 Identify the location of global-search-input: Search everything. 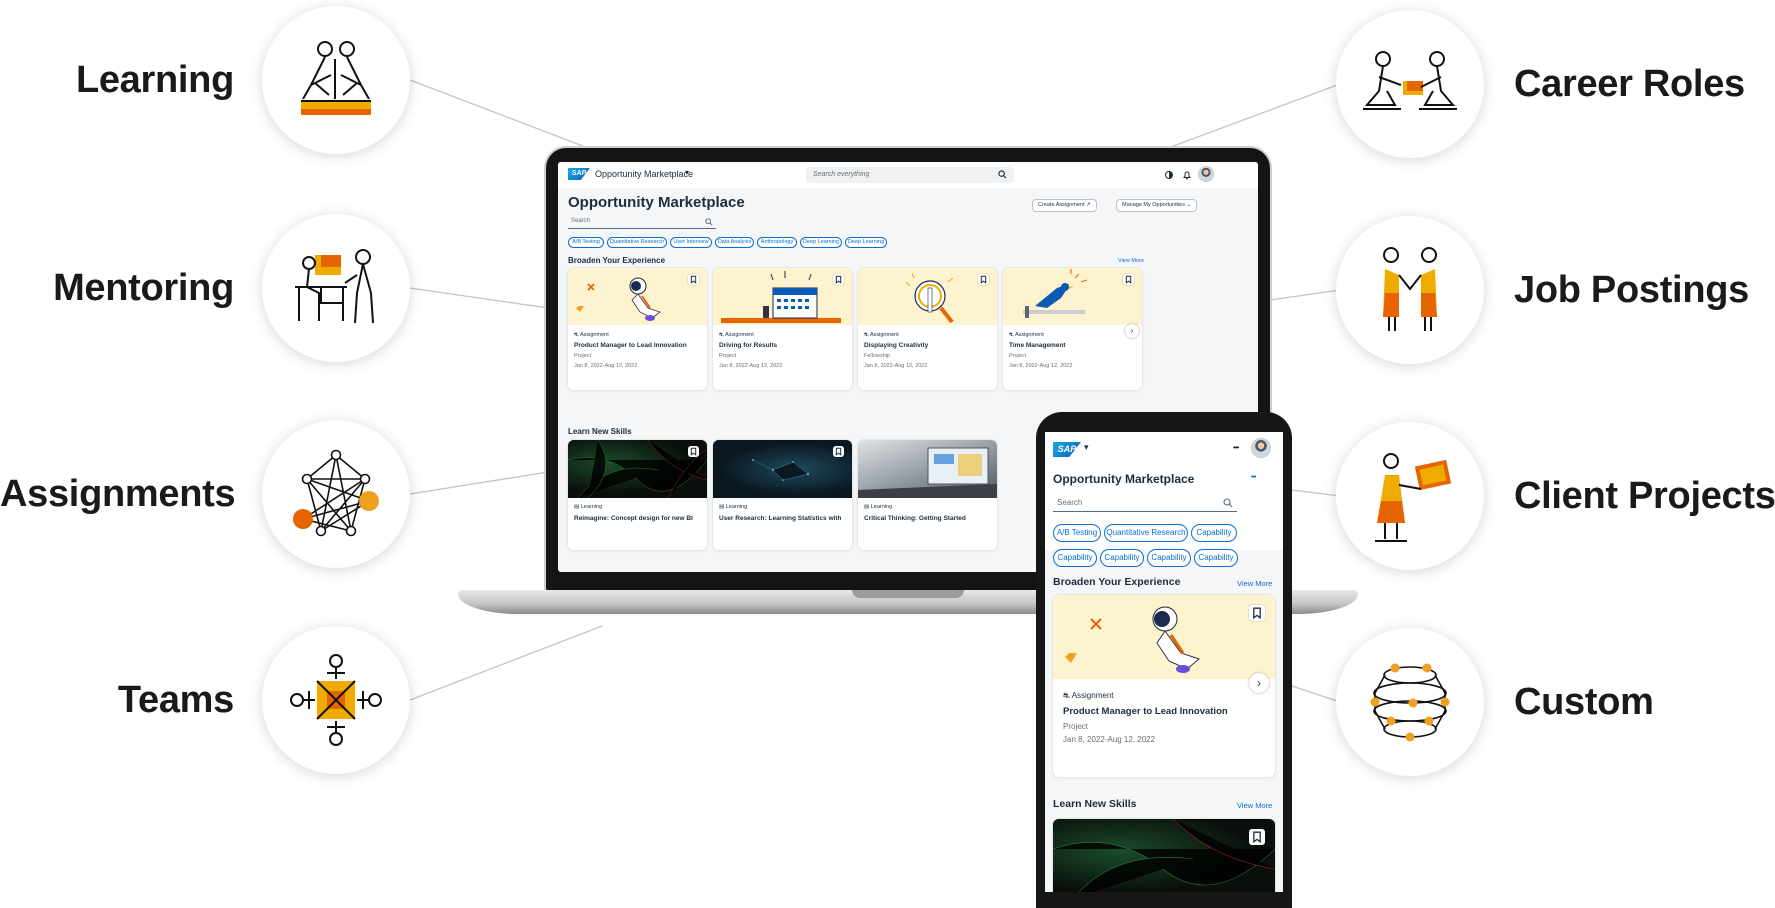
(910, 175).